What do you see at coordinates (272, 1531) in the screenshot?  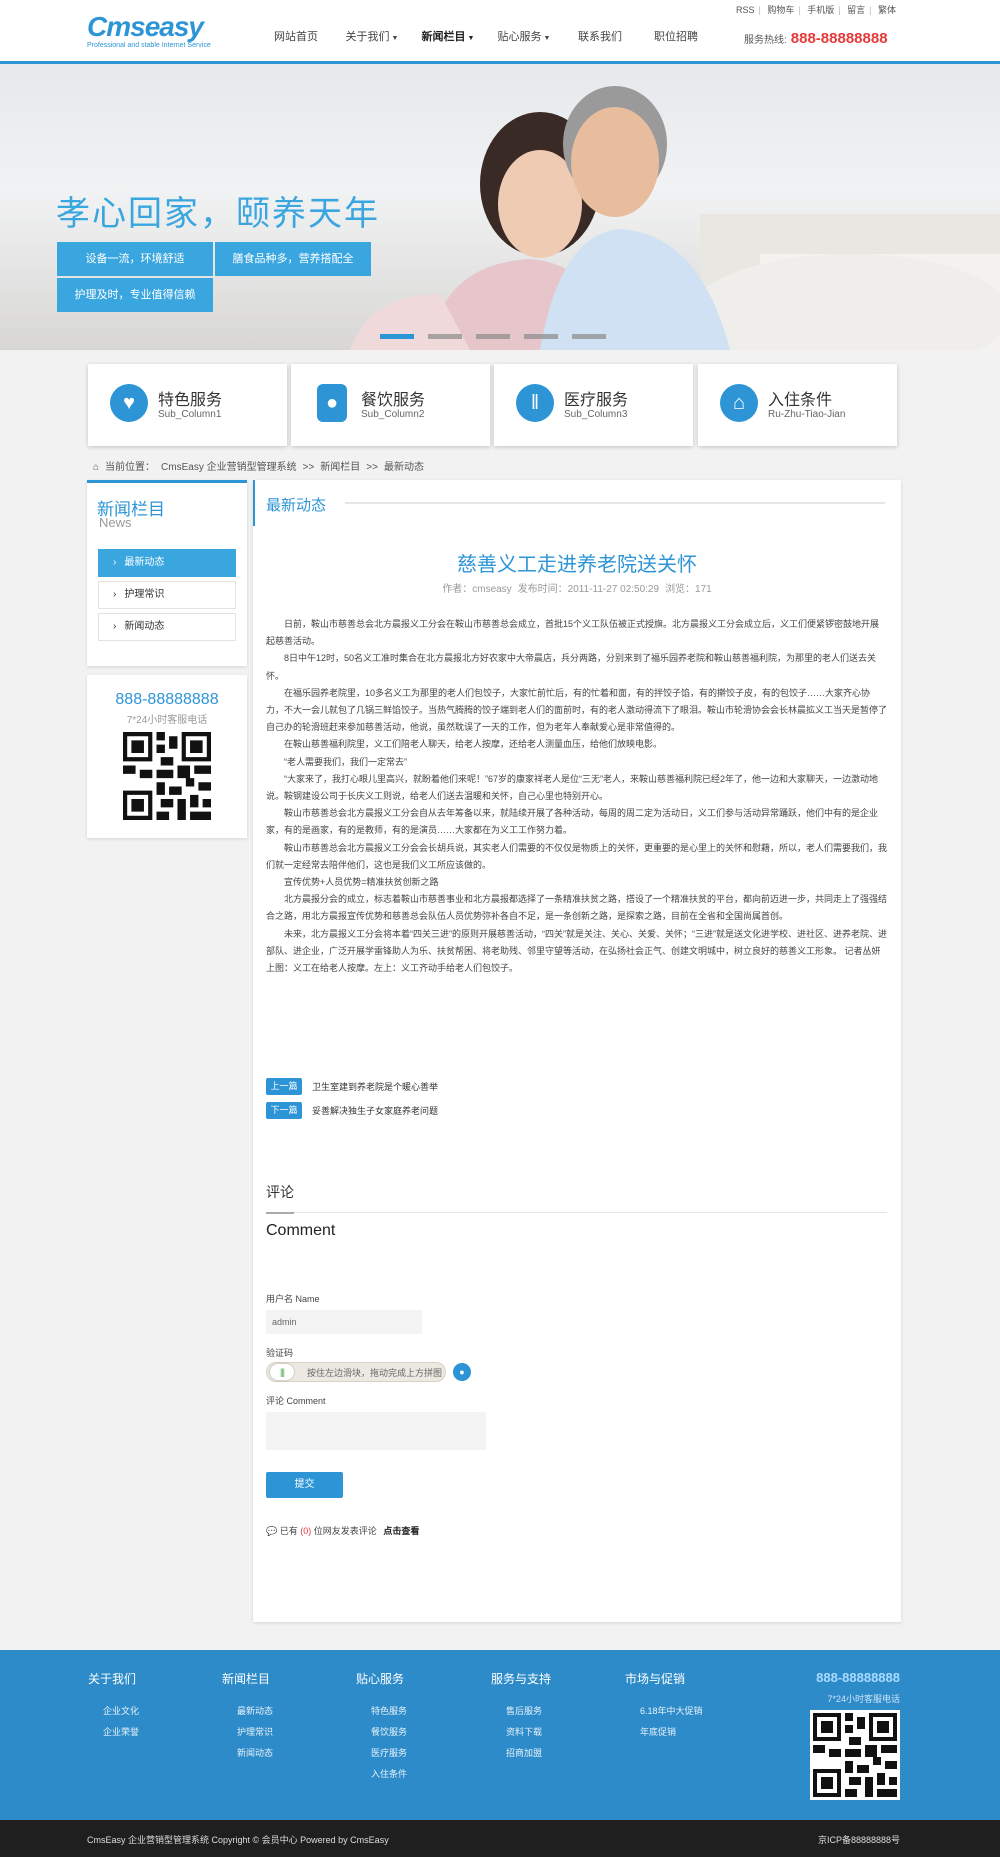 I see `comment-bubble-icon: 💬` at bounding box center [272, 1531].